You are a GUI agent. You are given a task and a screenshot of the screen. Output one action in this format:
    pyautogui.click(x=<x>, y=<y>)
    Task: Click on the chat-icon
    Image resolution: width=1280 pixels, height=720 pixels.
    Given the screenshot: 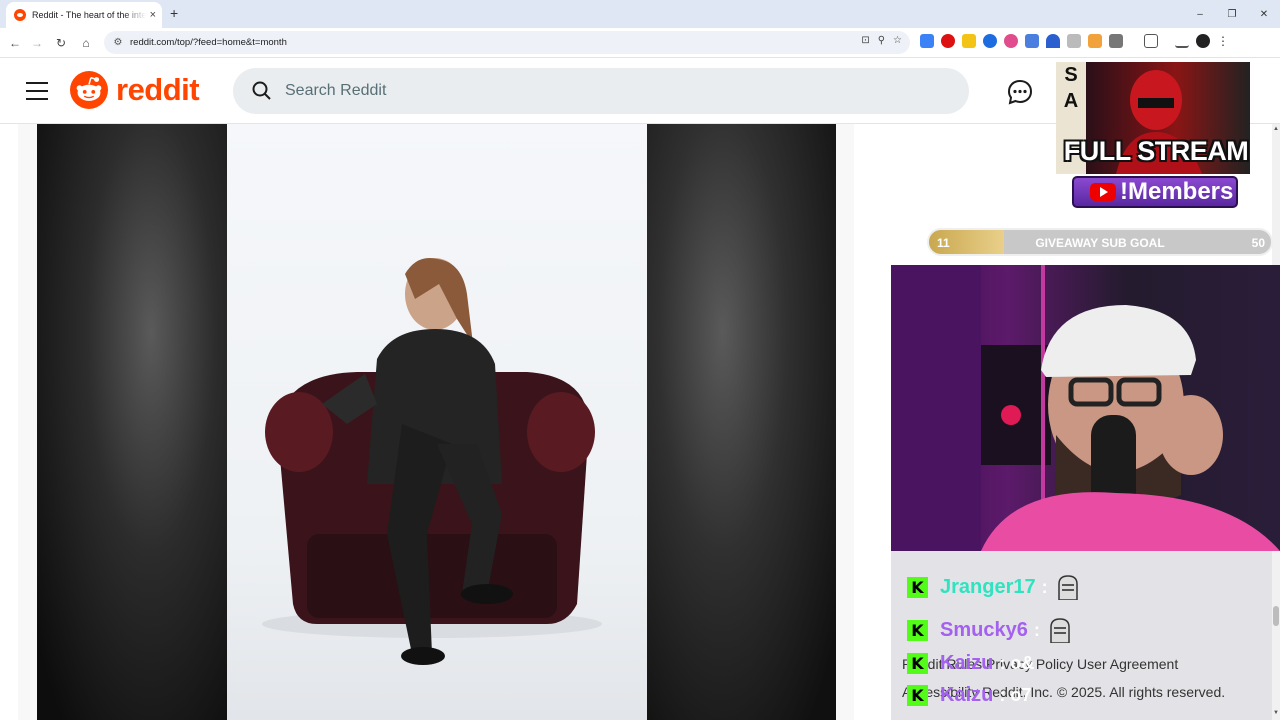 What is the action you would take?
    pyautogui.click(x=1020, y=92)
    